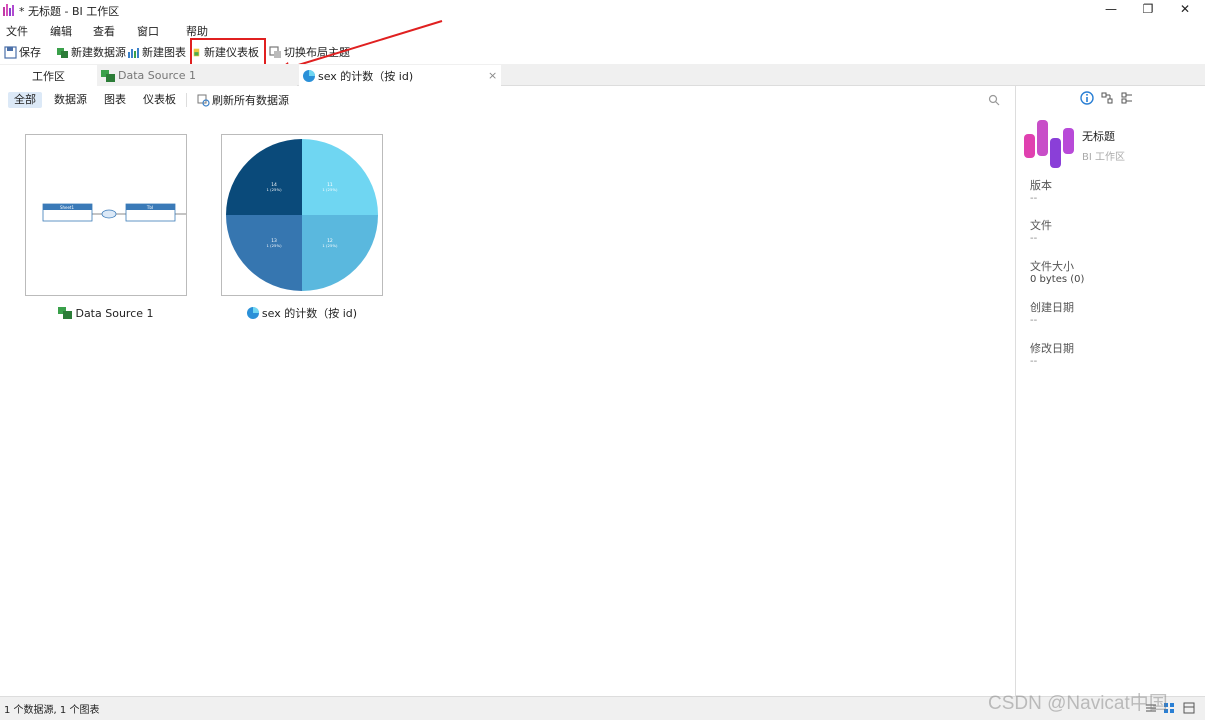  What do you see at coordinates (1034, 198) in the screenshot?
I see `version-value: --` at bounding box center [1034, 198].